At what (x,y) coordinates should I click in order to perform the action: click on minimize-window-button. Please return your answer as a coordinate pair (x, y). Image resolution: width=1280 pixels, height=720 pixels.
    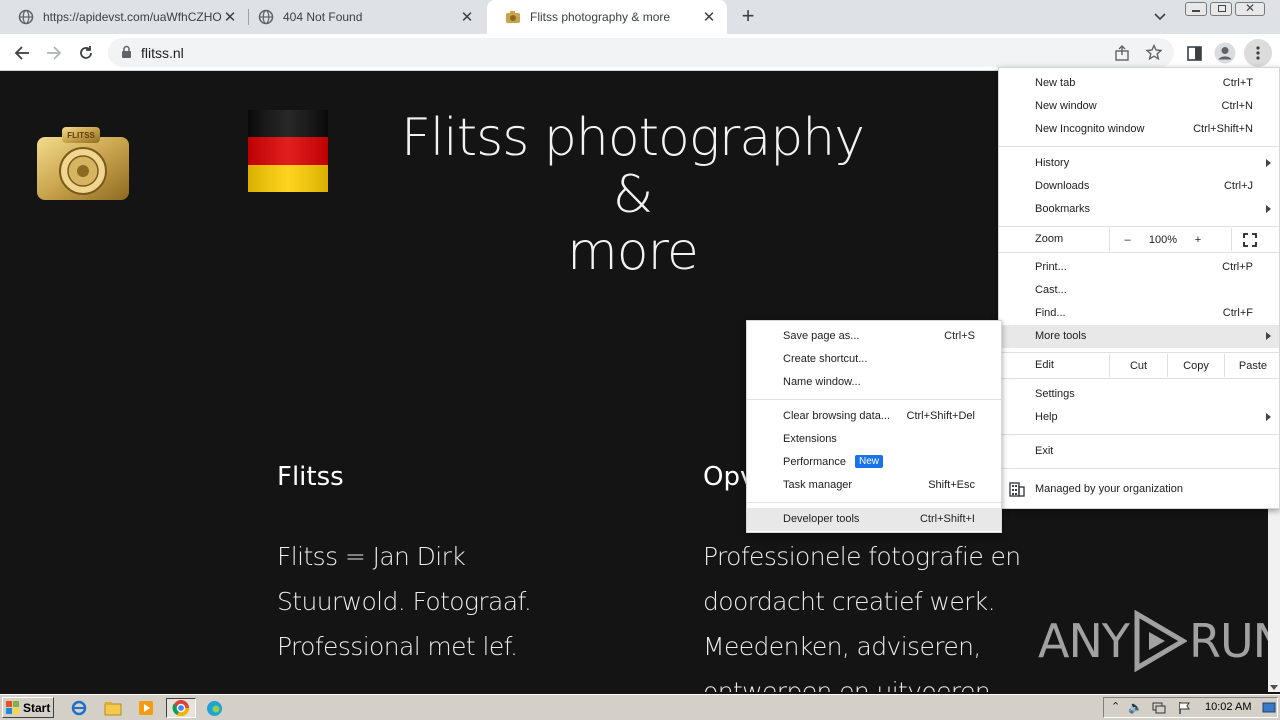
    Looking at the image, I should click on (1196, 9).